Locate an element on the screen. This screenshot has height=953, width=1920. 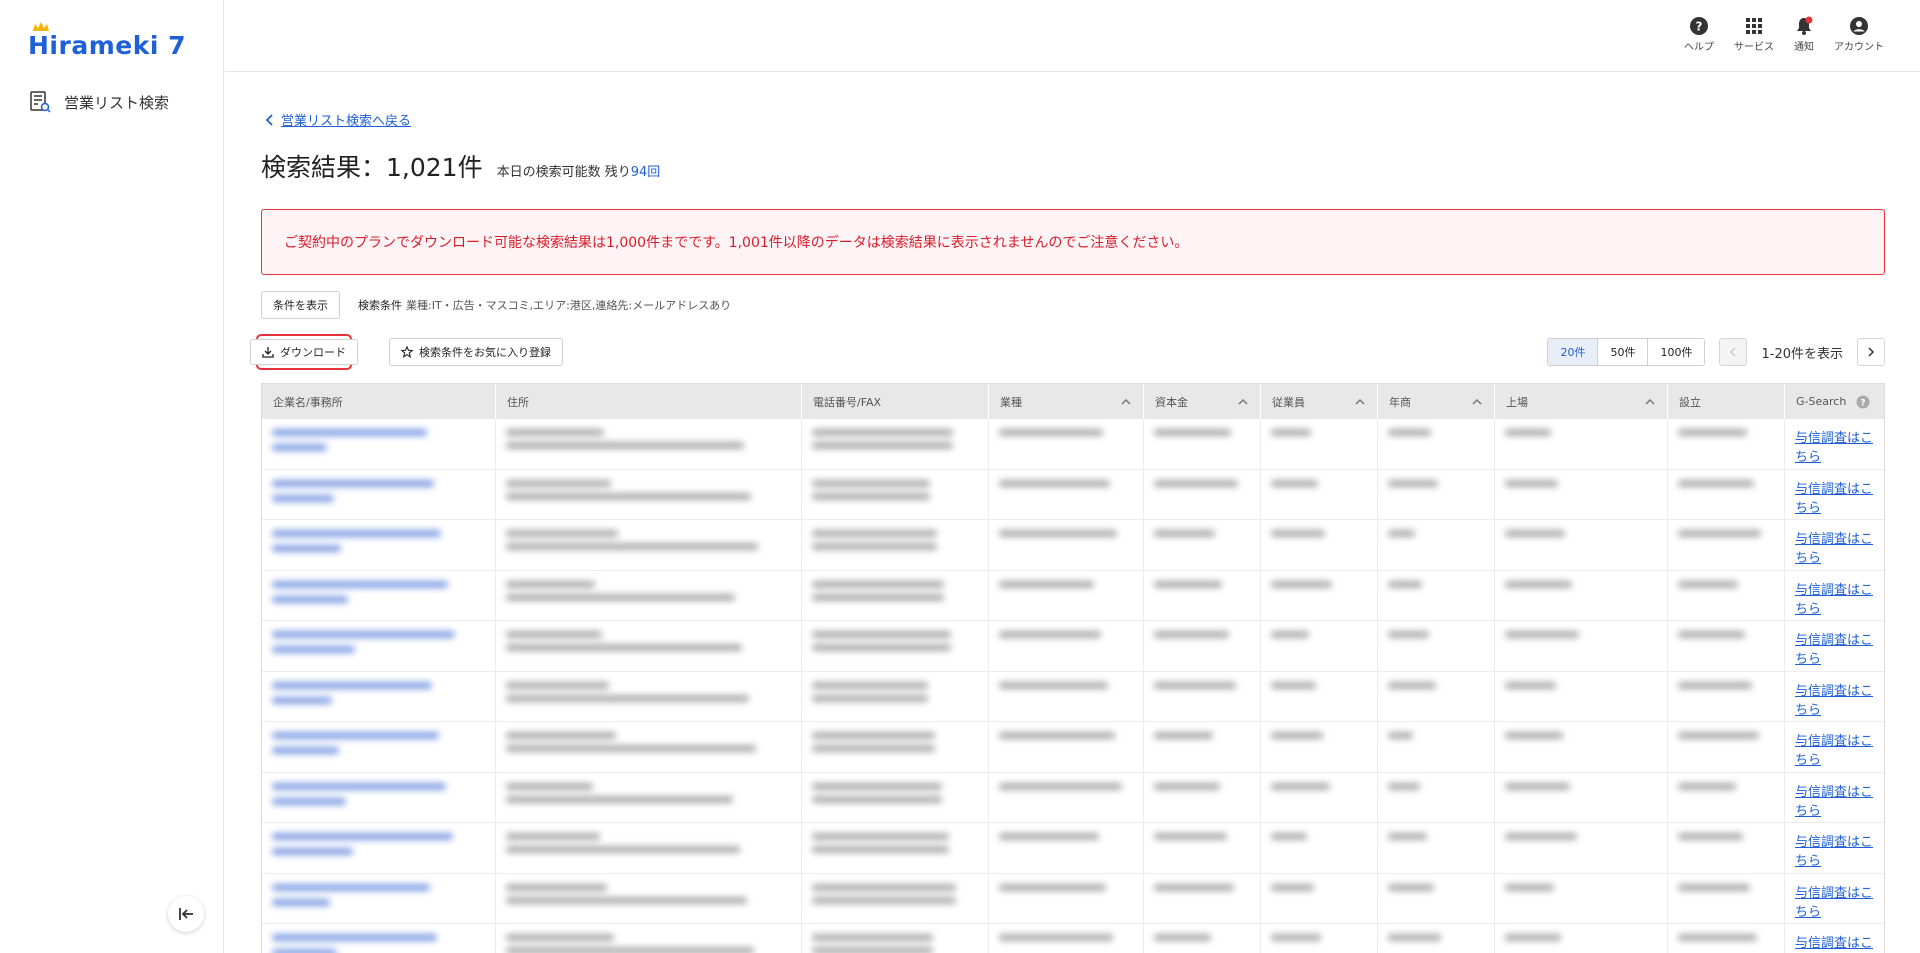
notification-button: 通知 is located at coordinates (1804, 34).